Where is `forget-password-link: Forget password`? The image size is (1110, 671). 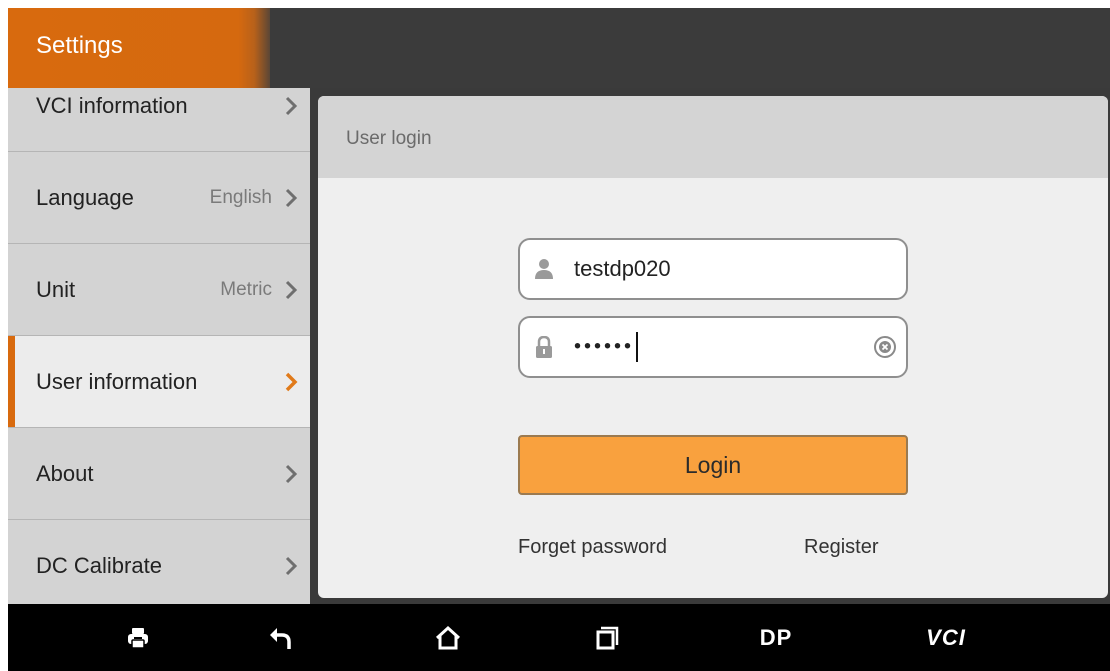 forget-password-link: Forget password is located at coordinates (592, 547).